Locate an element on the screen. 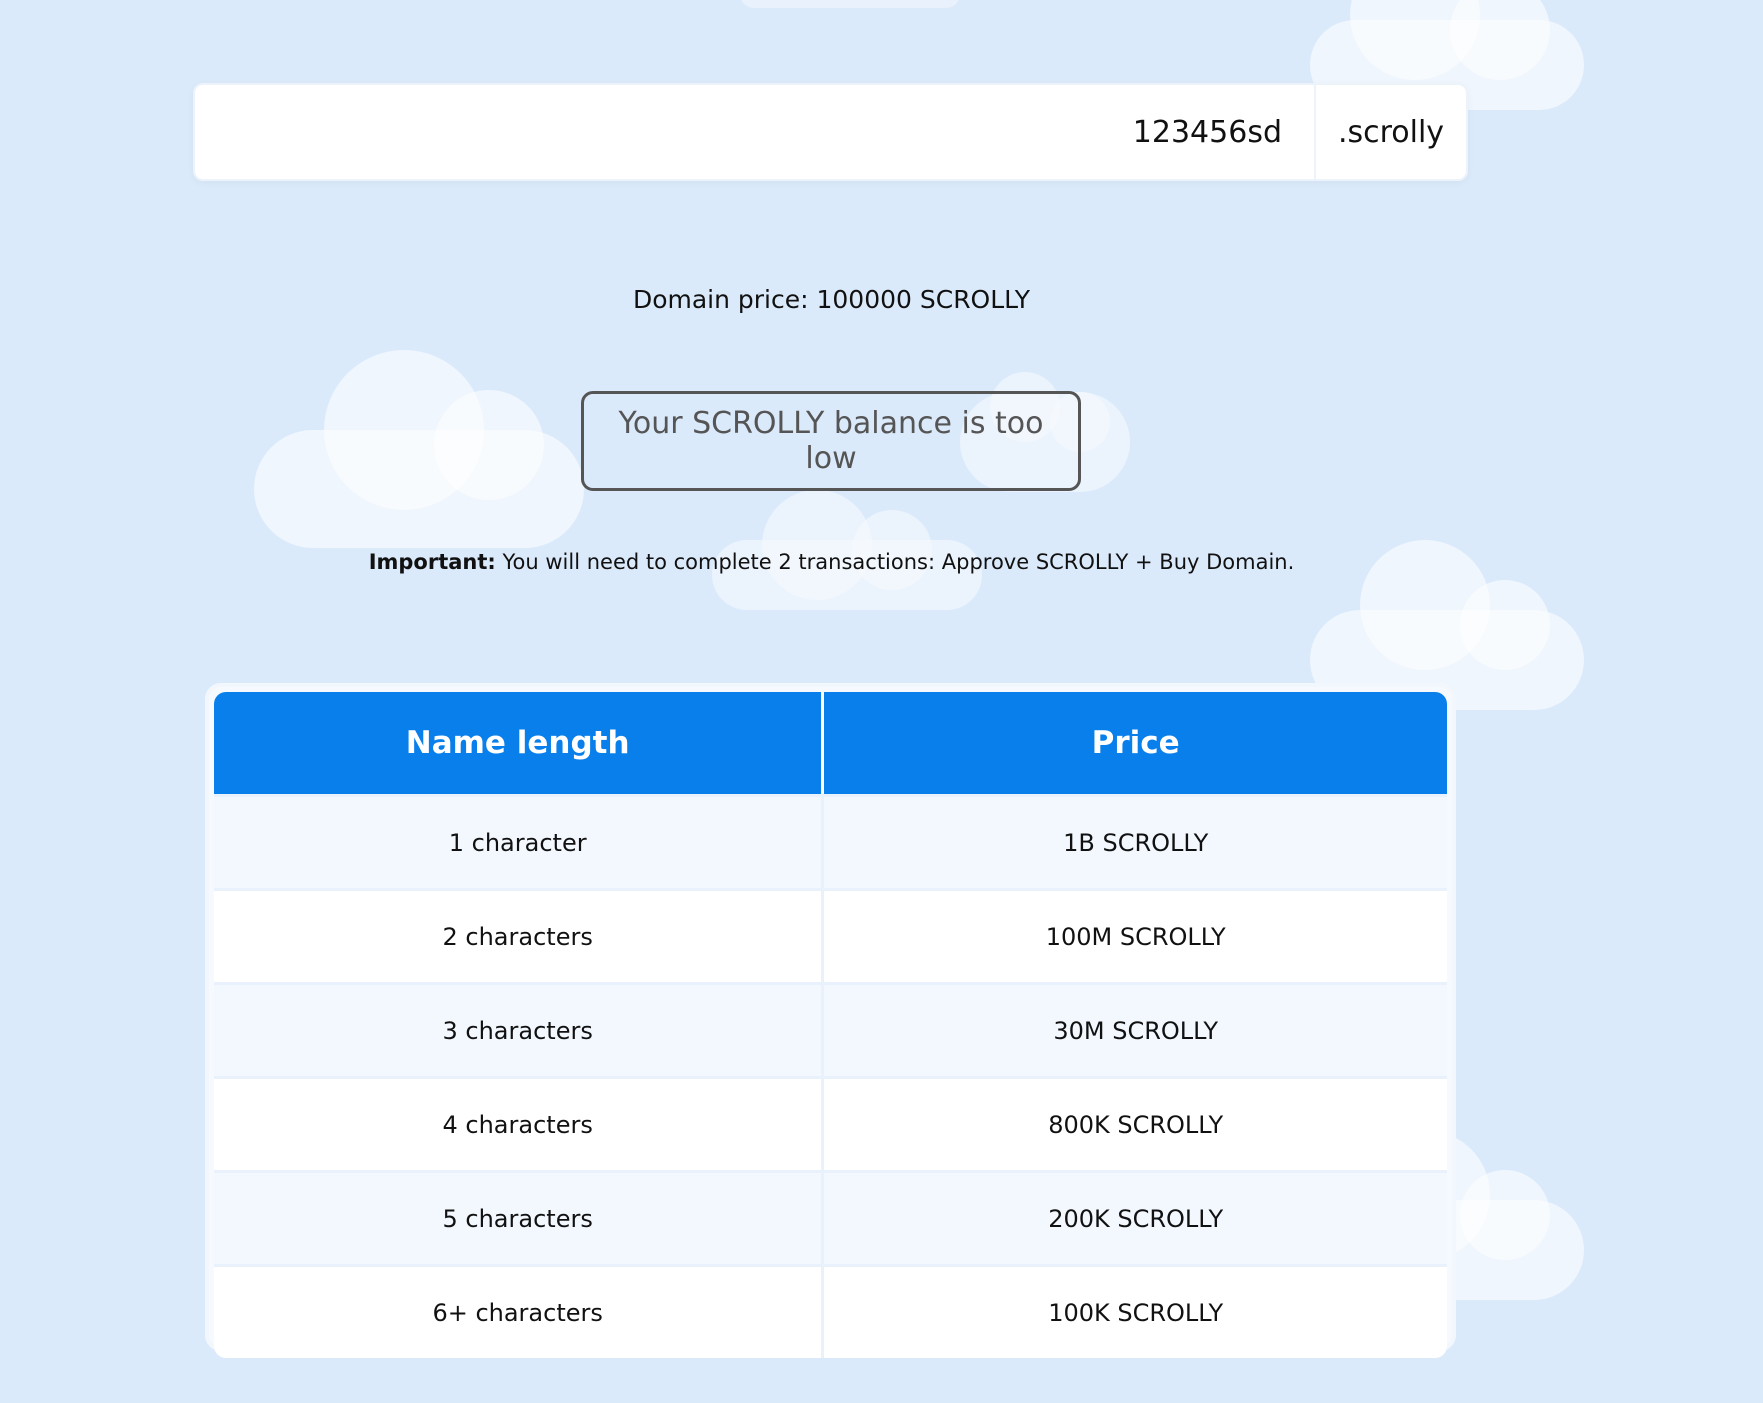 This screenshot has height=1403, width=1763. name-length-cell: 5 characters is located at coordinates (519, 1217).